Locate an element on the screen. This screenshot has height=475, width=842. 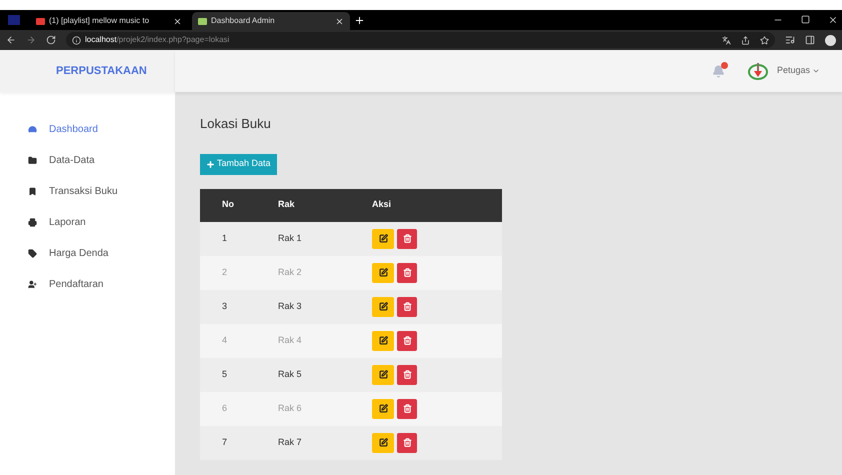
table-cell-text: 4 is located at coordinates (225, 340).